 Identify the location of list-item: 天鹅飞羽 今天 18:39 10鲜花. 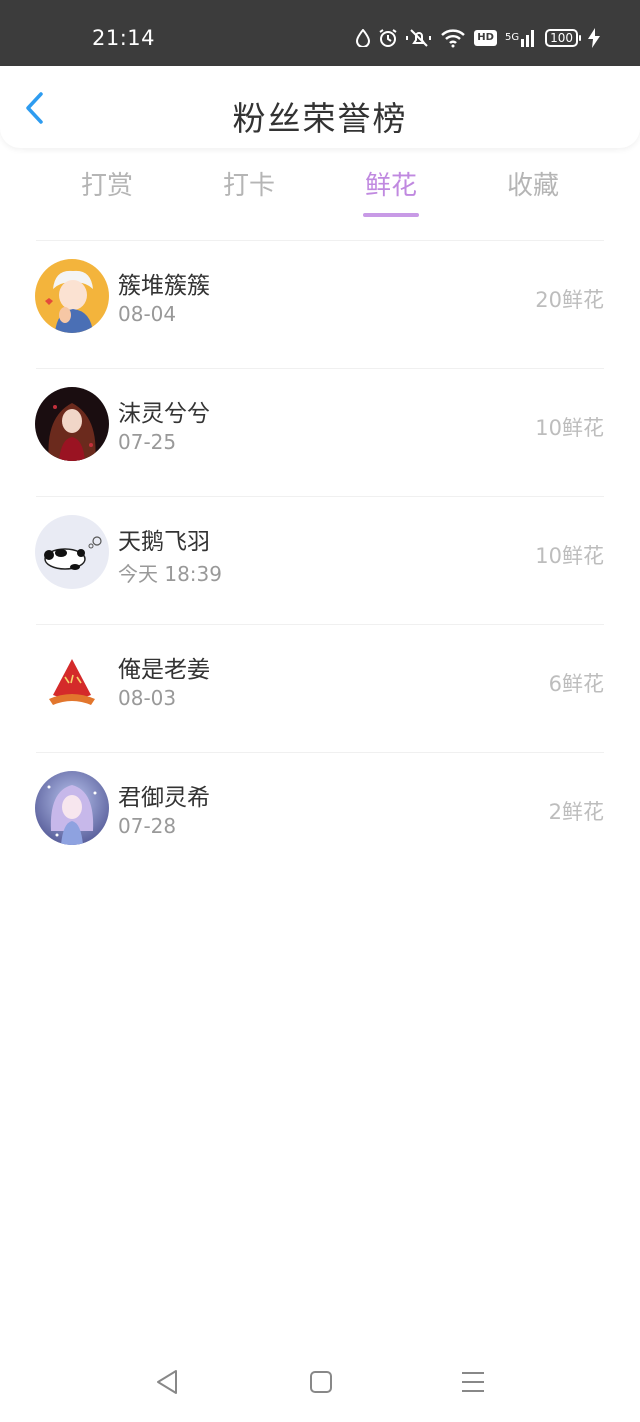
(320, 560).